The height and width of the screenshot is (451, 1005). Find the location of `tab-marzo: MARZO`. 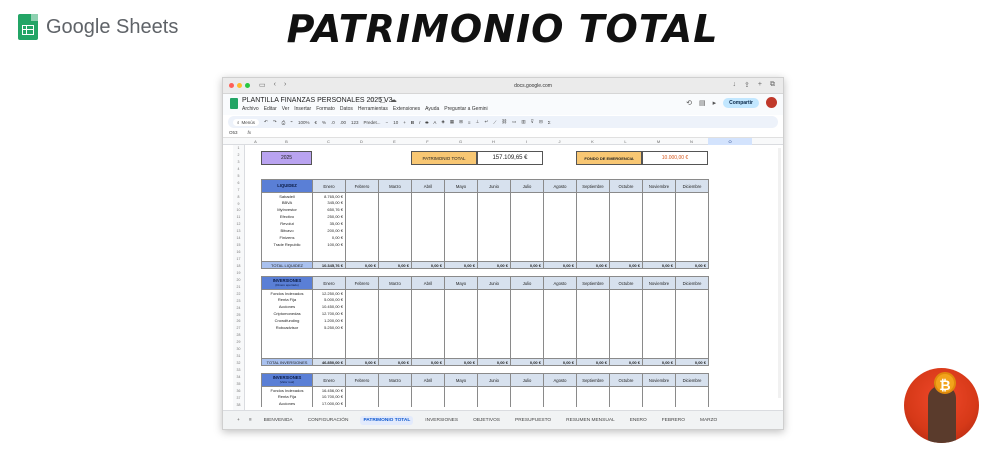

tab-marzo: MARZO is located at coordinates (708, 420).